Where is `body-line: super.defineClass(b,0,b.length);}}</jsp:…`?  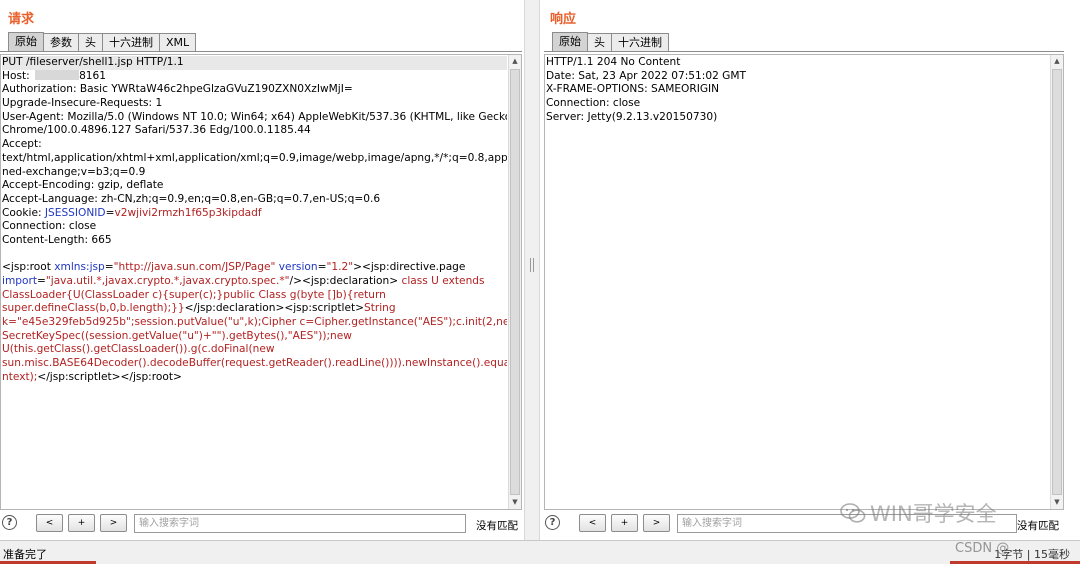 body-line: super.defineClass(b,0,b.length);}}</jsp:… is located at coordinates (254, 309).